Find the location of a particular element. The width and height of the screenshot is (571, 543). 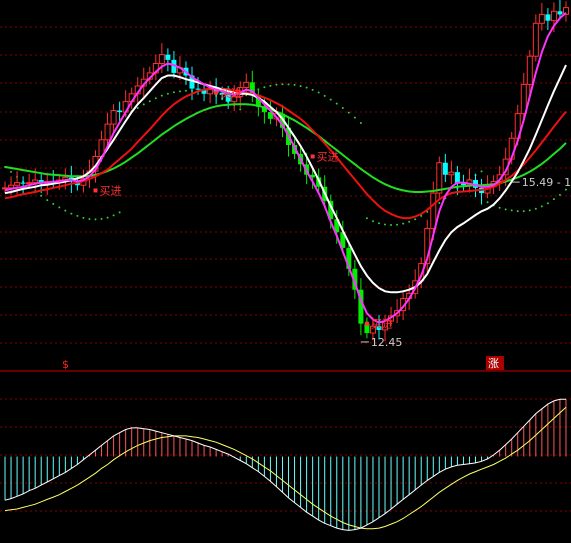

price-marker: $ is located at coordinates (65, 364).